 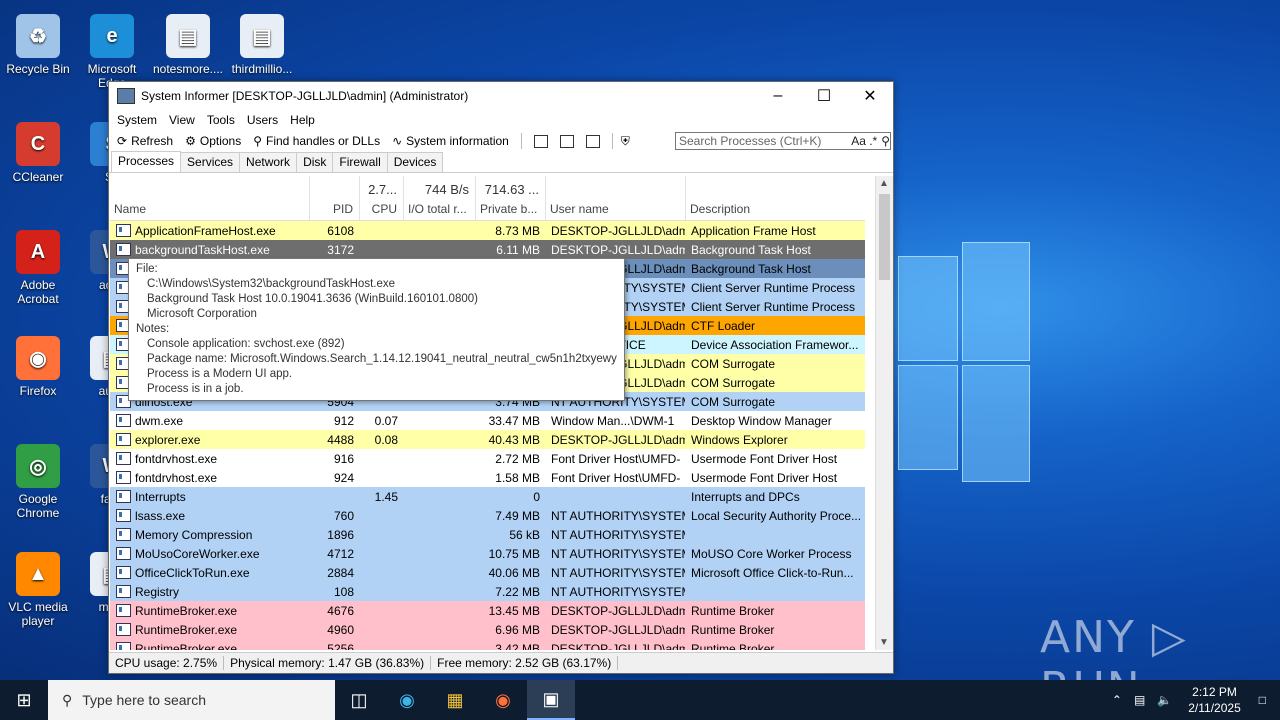 I want to click on cell-desc: Runtime Broker, so click(x=733, y=630).